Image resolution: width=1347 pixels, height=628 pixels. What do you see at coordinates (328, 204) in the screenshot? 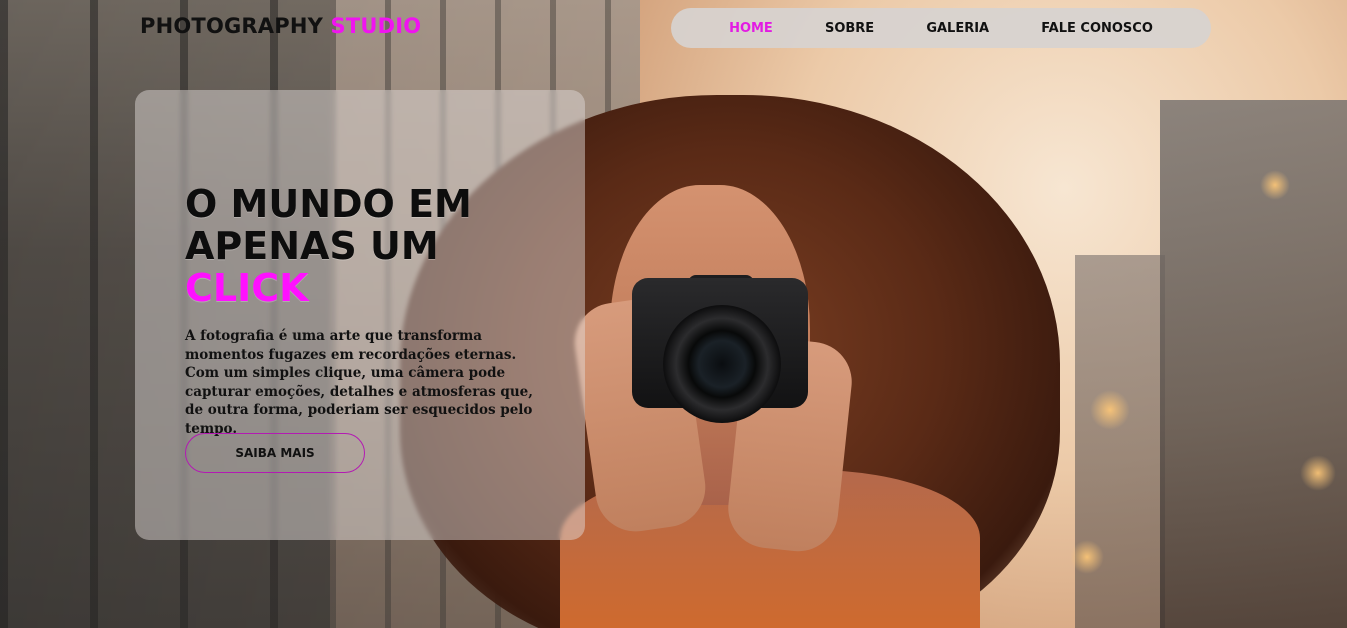
I see `headline-line-1: O MUNDO EM` at bounding box center [328, 204].